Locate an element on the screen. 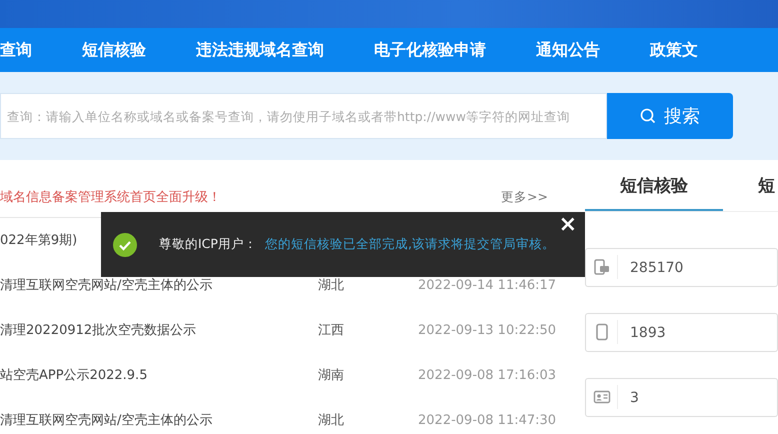 This screenshot has width=778, height=434. search-icon is located at coordinates (648, 116).